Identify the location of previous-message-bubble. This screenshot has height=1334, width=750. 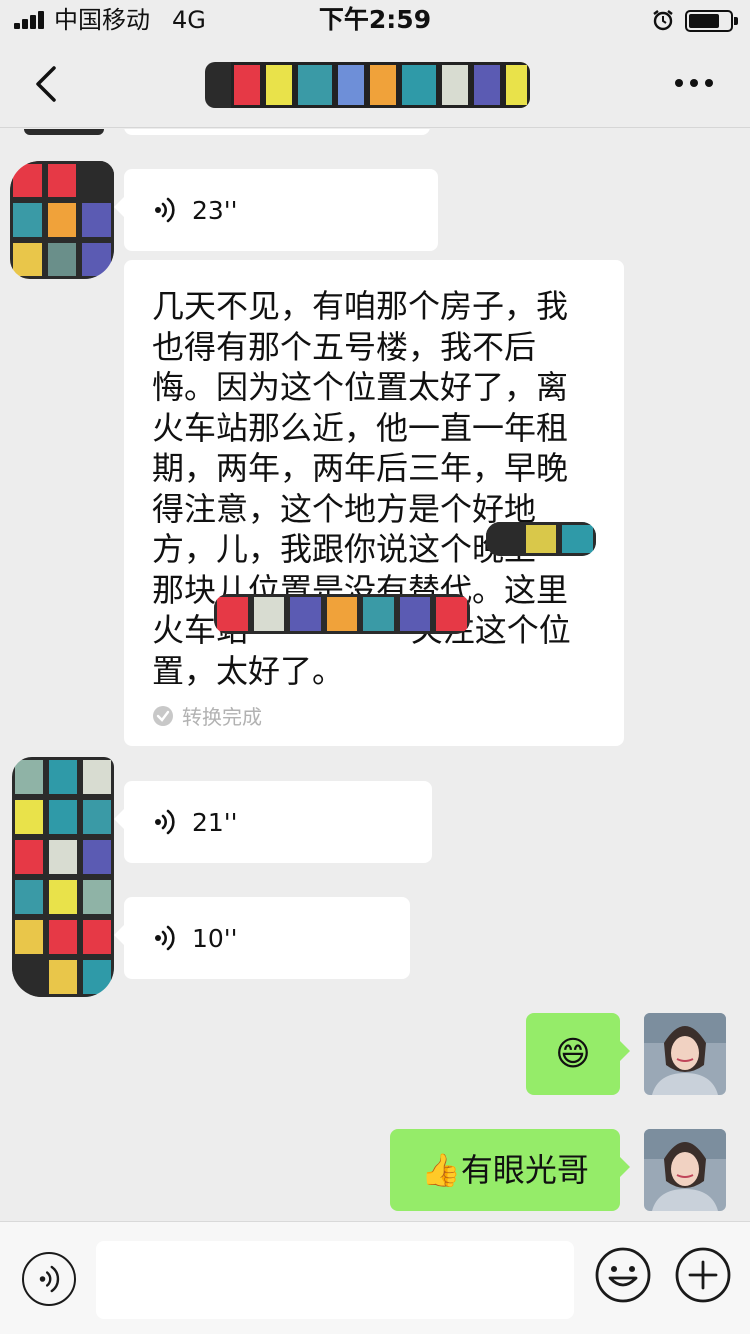
(277, 132).